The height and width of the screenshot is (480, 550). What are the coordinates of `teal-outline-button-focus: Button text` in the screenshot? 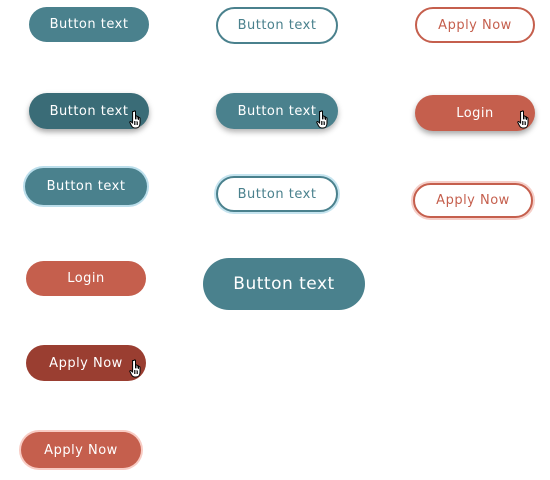 It's located at (277, 194).